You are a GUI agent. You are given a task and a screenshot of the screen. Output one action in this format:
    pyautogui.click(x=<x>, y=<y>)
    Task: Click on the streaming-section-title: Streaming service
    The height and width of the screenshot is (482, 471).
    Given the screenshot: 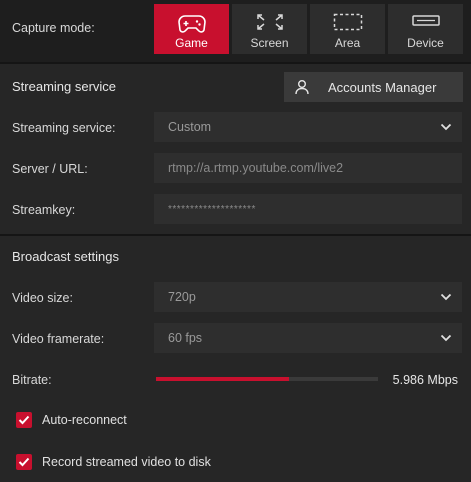 What is the action you would take?
    pyautogui.click(x=64, y=86)
    